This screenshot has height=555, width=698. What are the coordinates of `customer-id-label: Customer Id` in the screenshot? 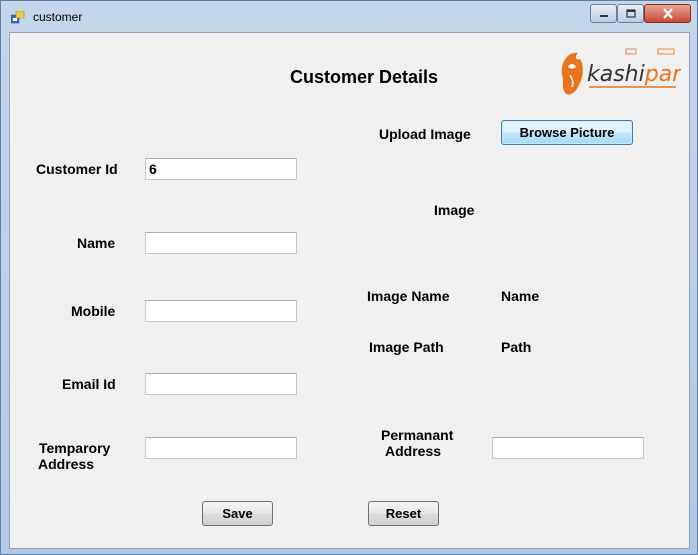 It's located at (77, 169).